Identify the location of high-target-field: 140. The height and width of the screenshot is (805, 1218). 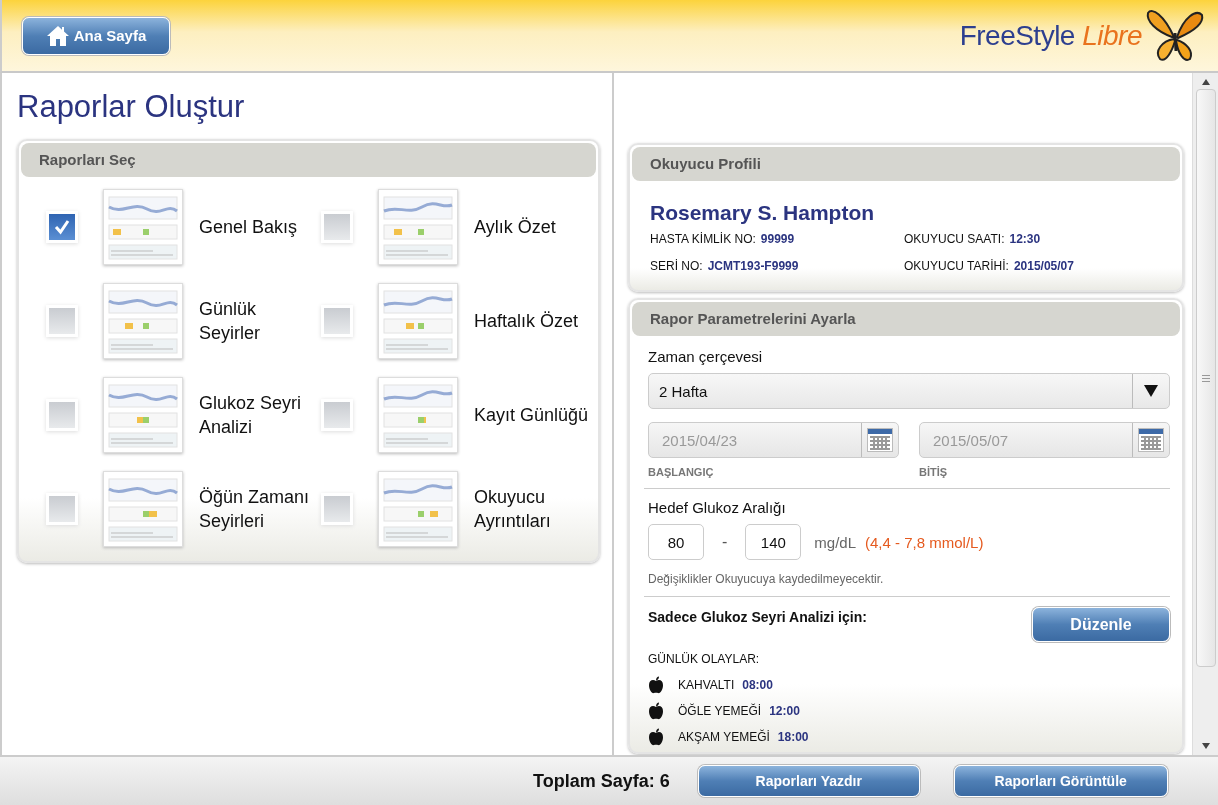
(773, 542).